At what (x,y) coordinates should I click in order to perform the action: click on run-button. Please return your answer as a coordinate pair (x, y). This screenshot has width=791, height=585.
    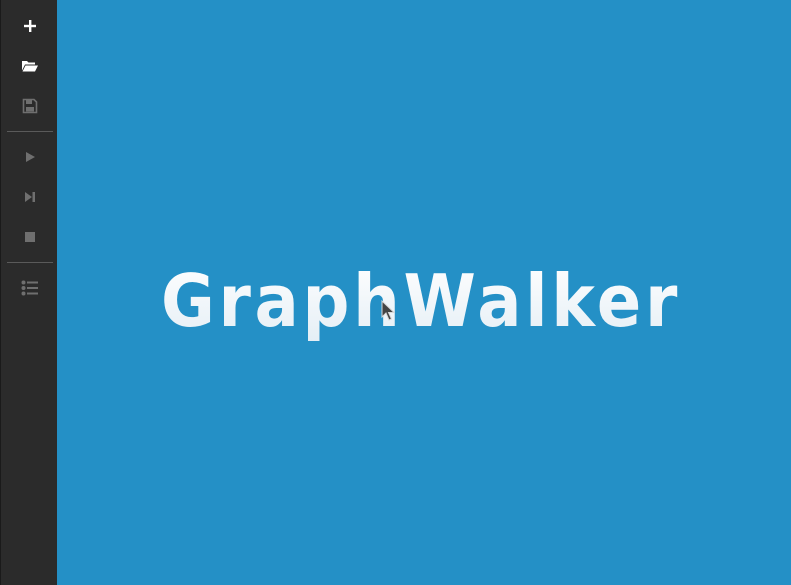
    Looking at the image, I should click on (30, 157).